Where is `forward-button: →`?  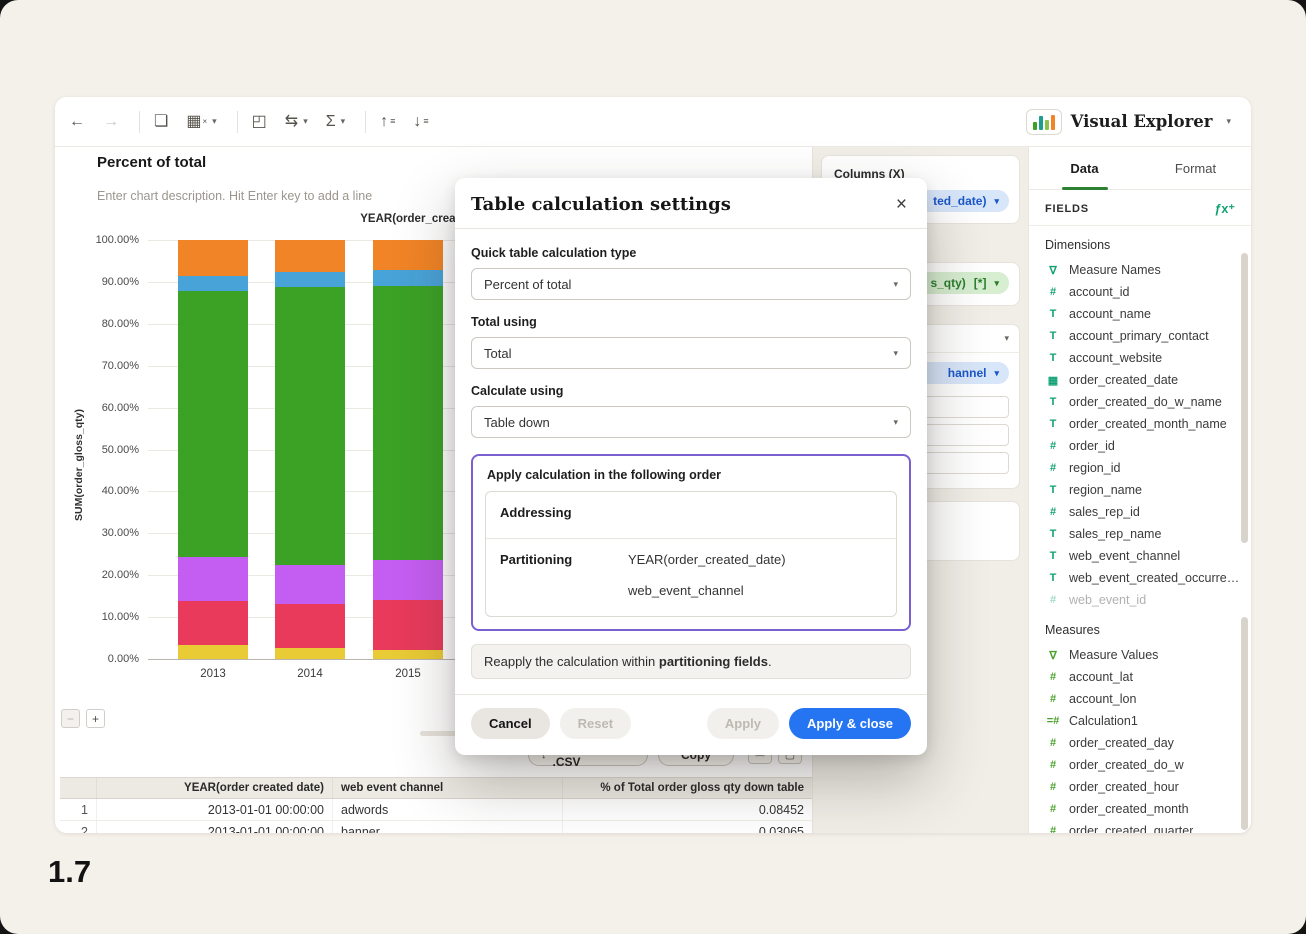
forward-button: → is located at coordinates (111, 121).